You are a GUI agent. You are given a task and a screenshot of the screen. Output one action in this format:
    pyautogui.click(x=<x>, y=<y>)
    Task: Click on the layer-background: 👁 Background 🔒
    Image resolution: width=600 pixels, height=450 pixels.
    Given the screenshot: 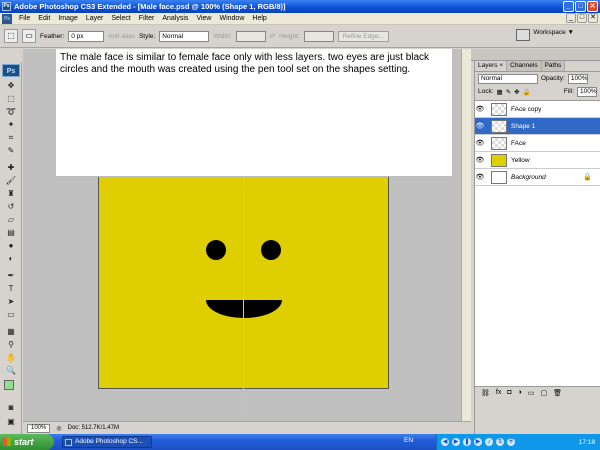 What is the action you would take?
    pyautogui.click(x=537, y=177)
    